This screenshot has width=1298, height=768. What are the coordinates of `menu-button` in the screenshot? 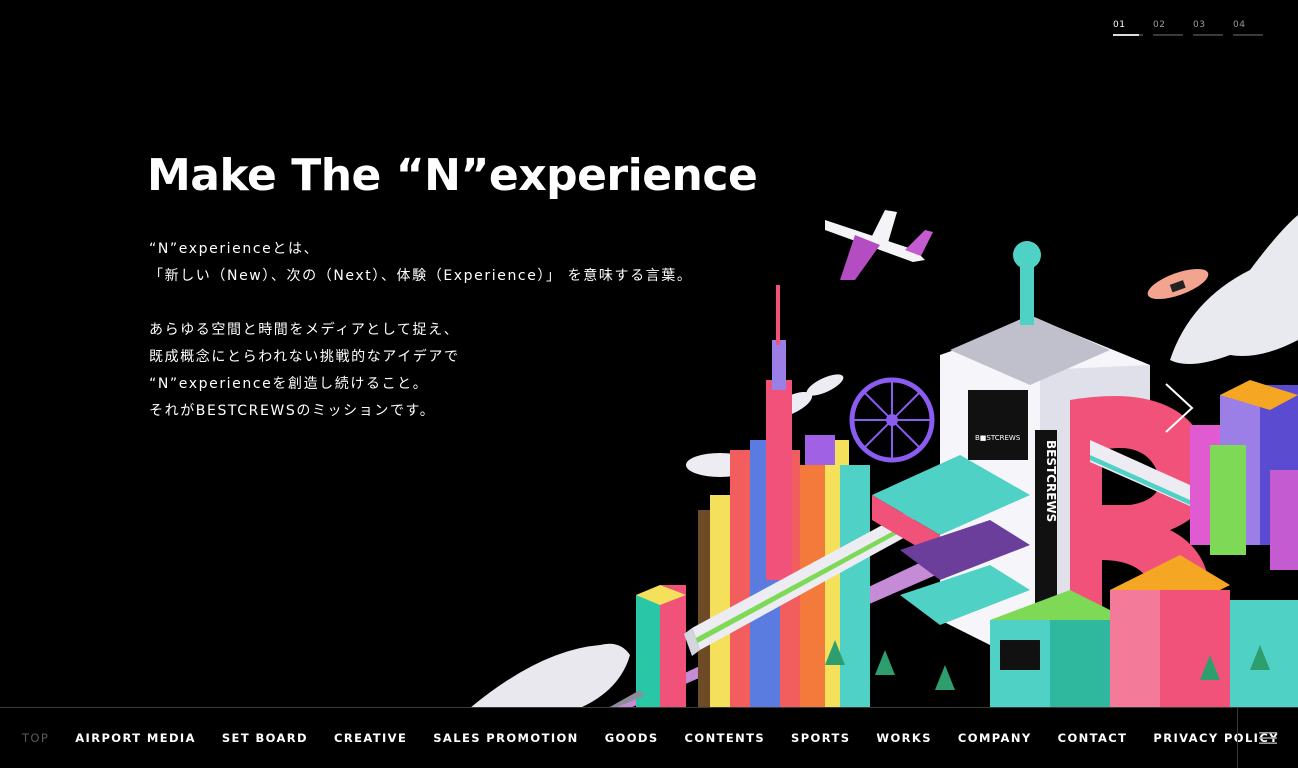 It's located at (1267, 738).